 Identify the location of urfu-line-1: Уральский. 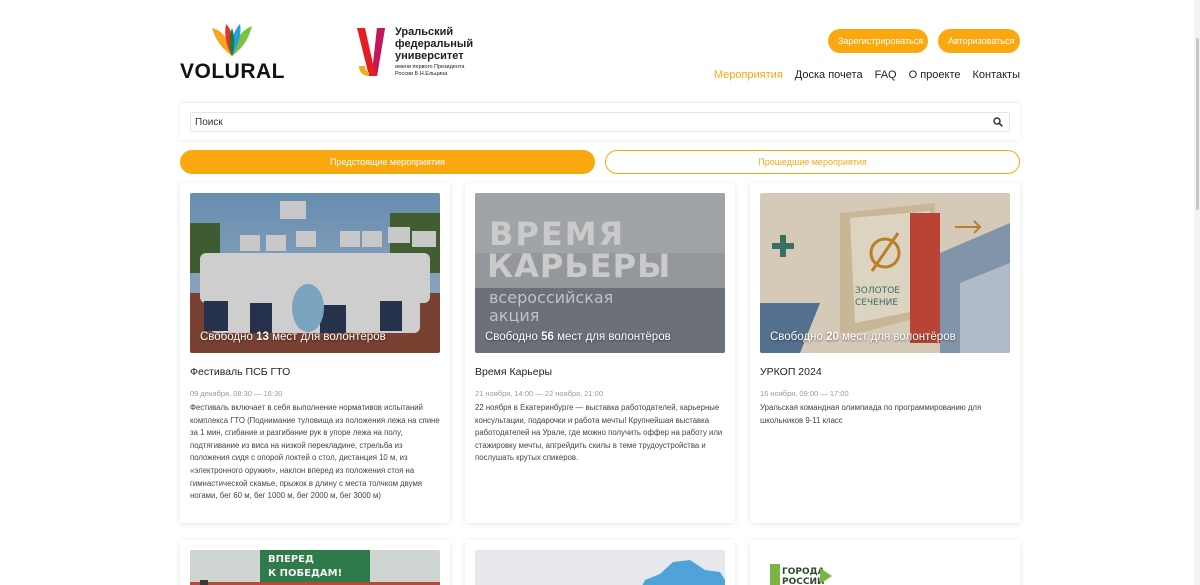
(424, 32).